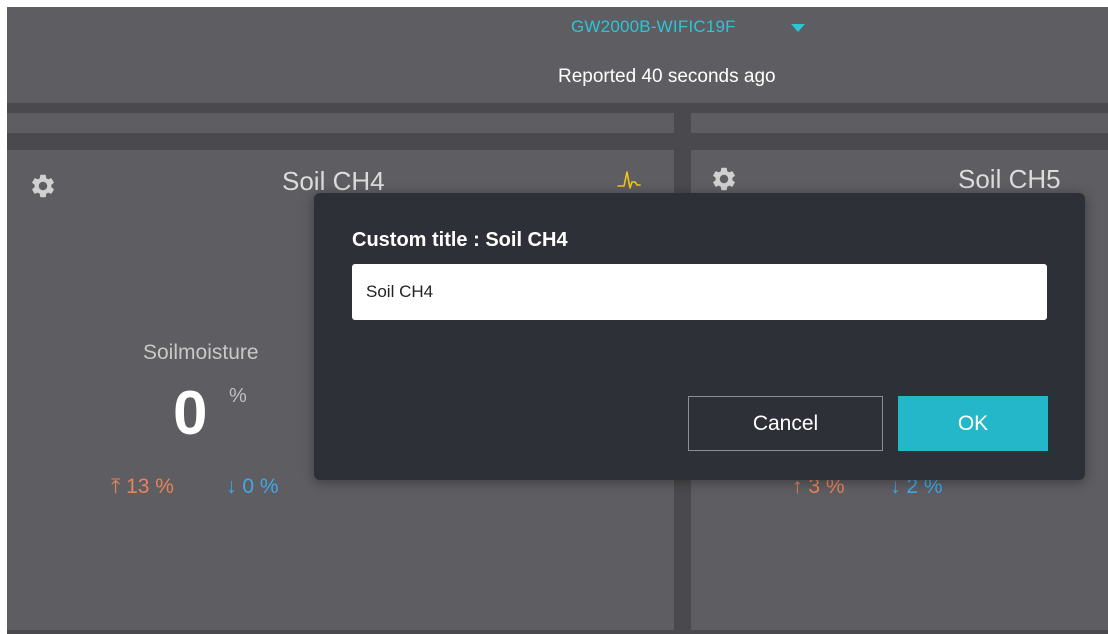 The height and width of the screenshot is (634, 1108). What do you see at coordinates (1009, 179) in the screenshot?
I see `card-title: Soil CH5` at bounding box center [1009, 179].